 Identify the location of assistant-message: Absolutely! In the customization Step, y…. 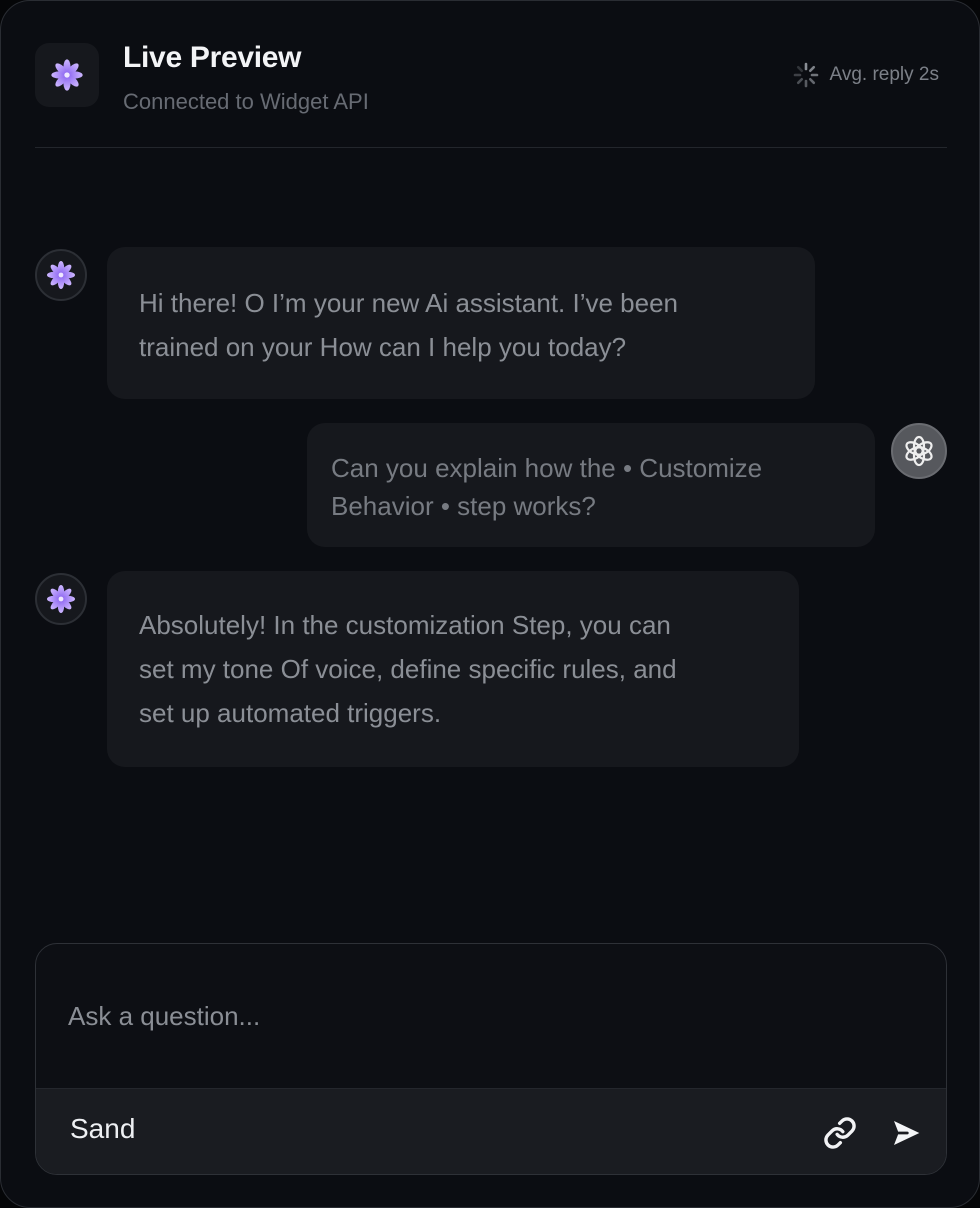
(453, 669).